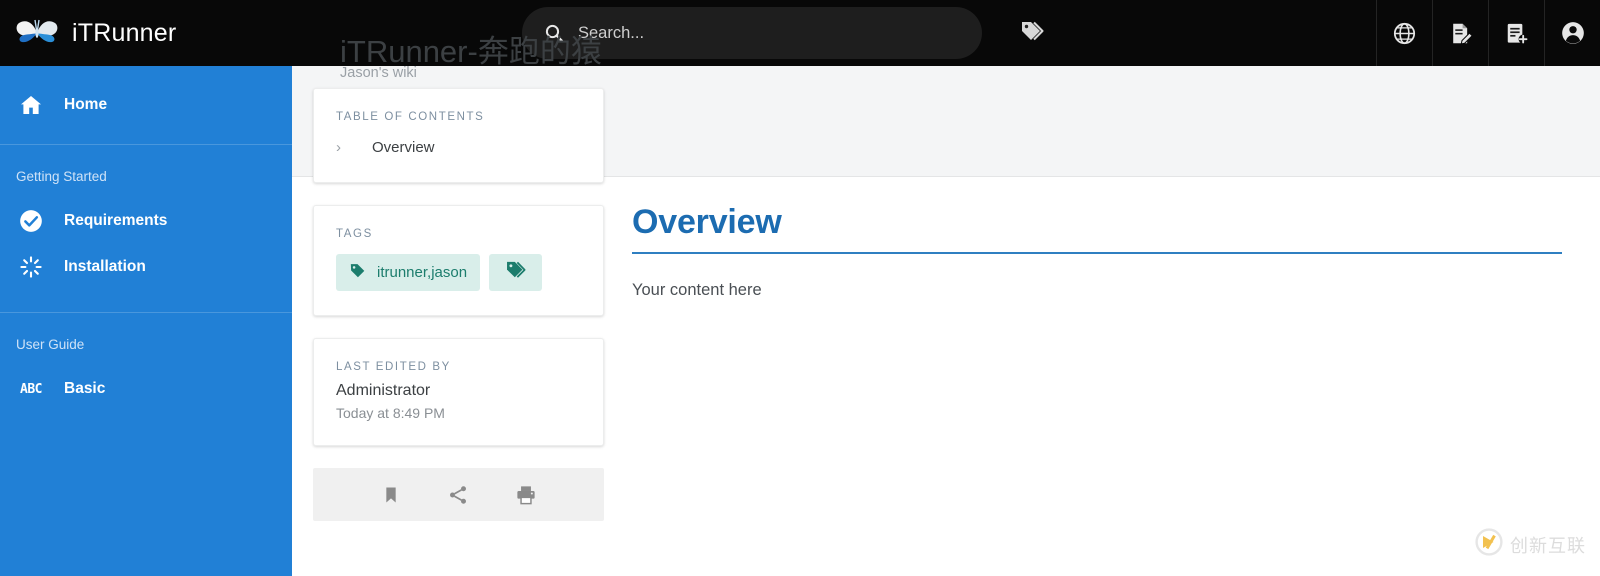 This screenshot has width=1600, height=576. I want to click on bookmark-icon, so click(391, 495).